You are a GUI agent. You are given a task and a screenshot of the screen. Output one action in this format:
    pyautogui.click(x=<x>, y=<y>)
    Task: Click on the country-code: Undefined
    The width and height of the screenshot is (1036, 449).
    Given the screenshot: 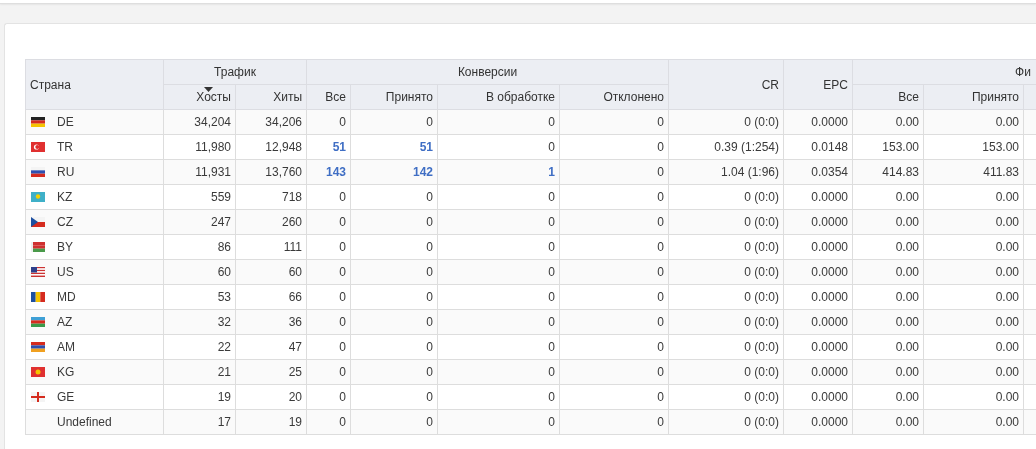 What is the action you would take?
    pyautogui.click(x=84, y=422)
    